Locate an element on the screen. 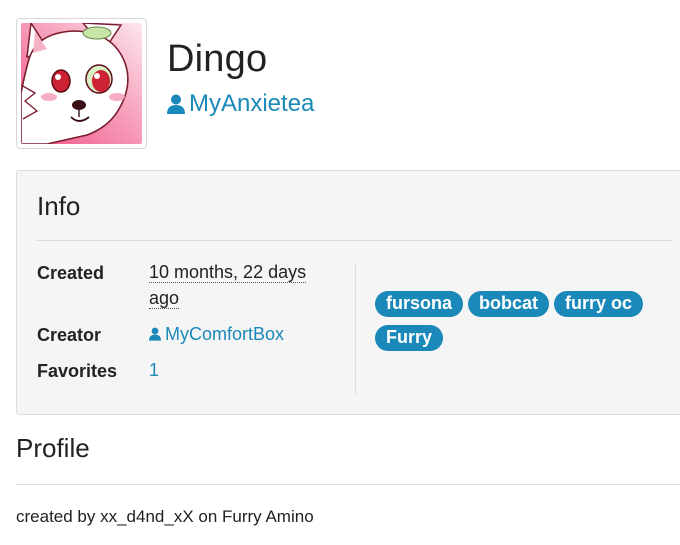  info-divider is located at coordinates (354, 240).